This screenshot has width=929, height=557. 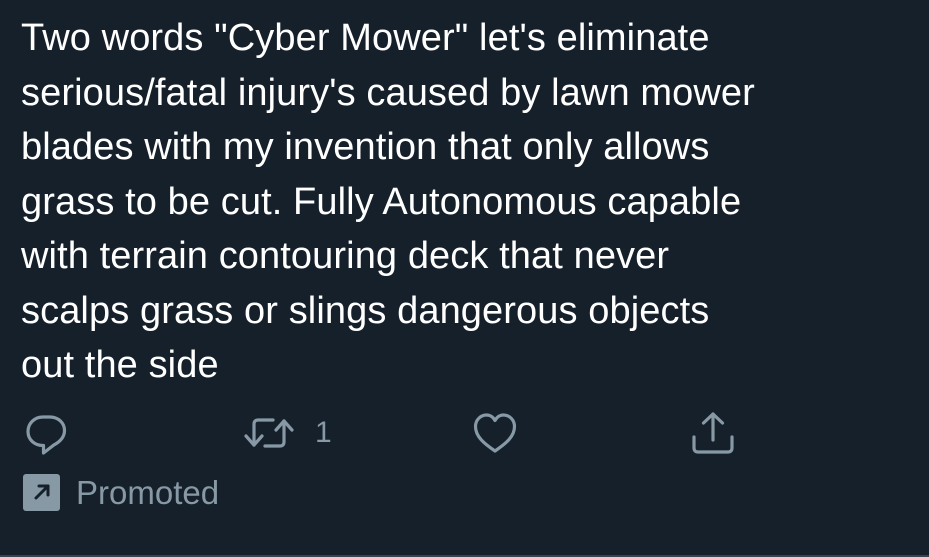 I want to click on like-button, so click(x=495, y=433).